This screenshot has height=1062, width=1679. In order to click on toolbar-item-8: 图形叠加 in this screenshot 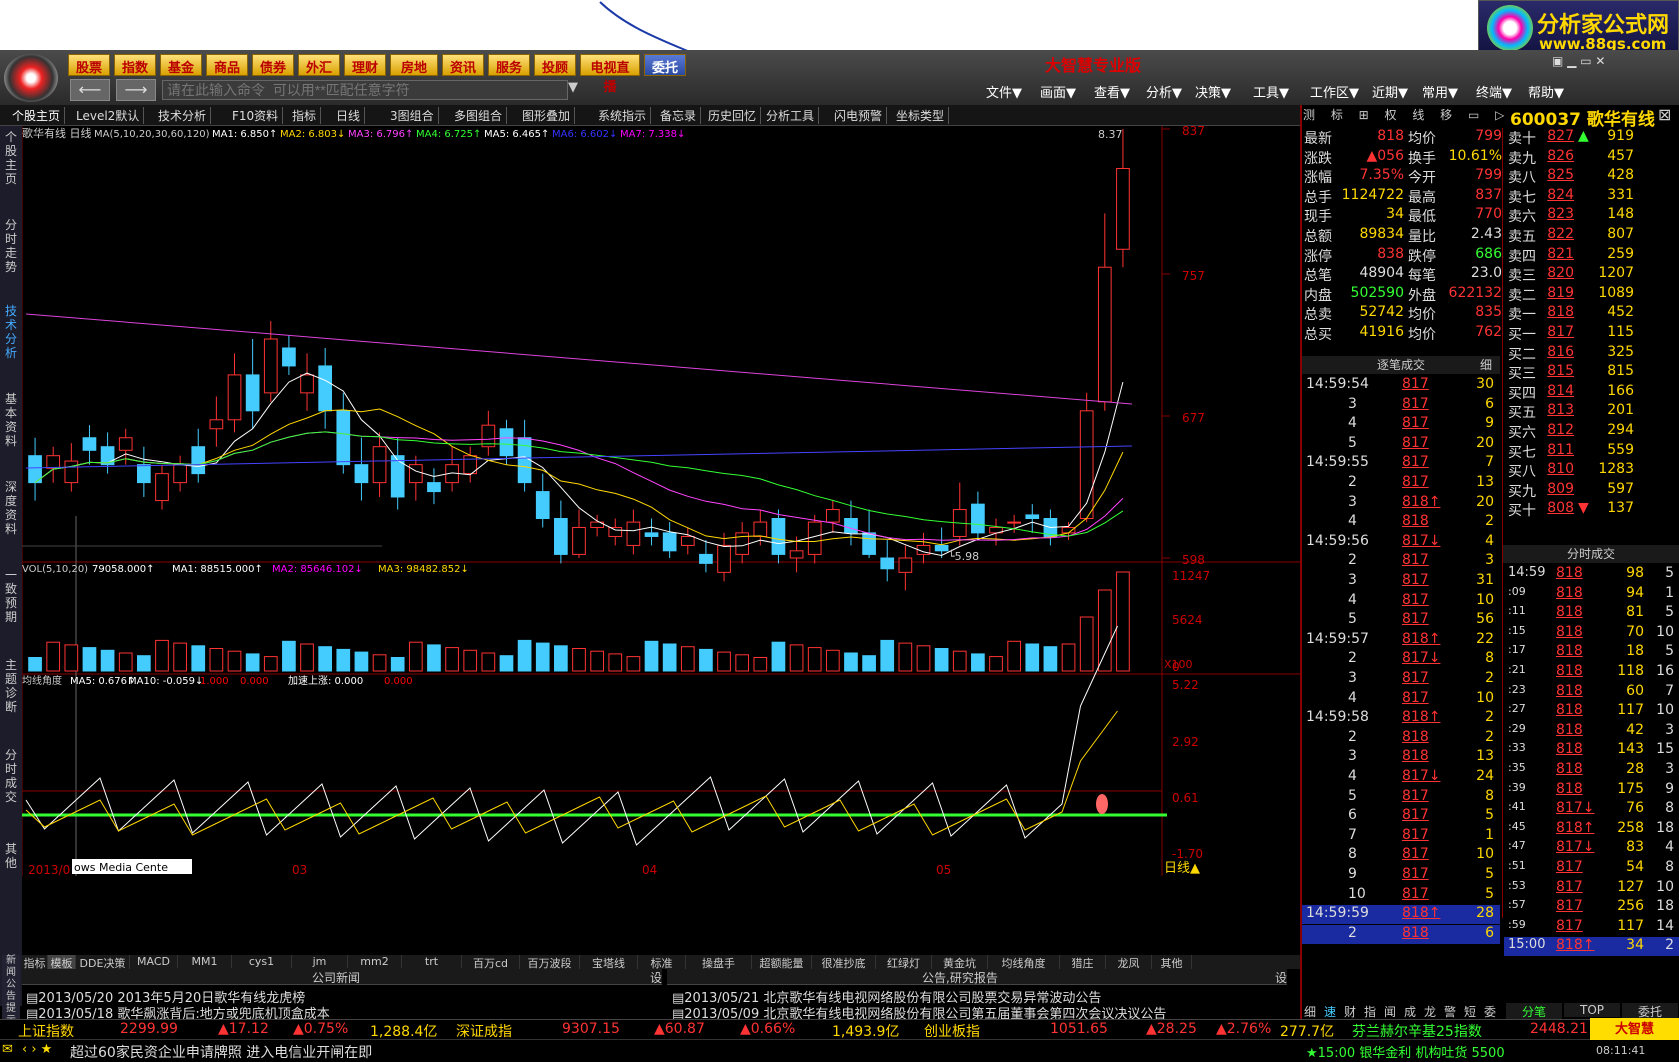, I will do `click(547, 115)`.